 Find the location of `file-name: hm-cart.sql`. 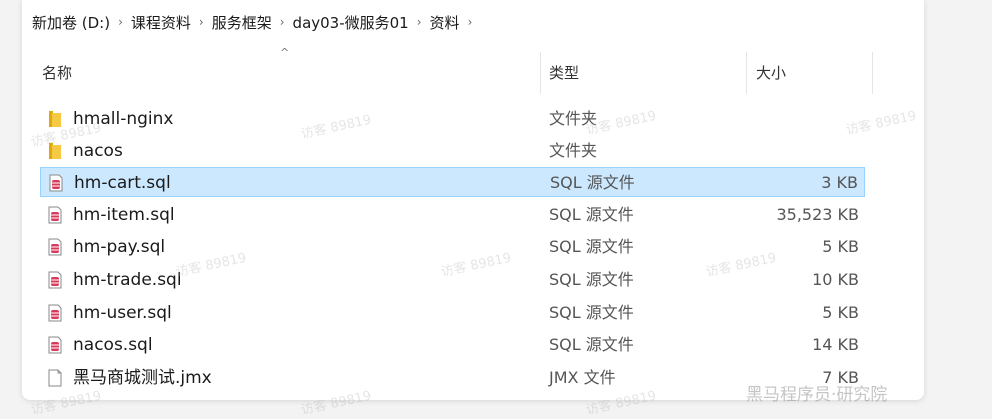

file-name: hm-cart.sql is located at coordinates (122, 183).